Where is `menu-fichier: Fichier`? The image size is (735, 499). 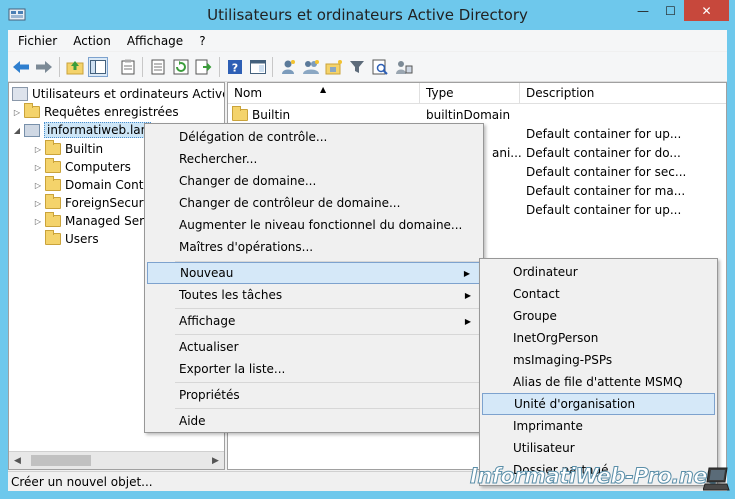
menu-fichier: Fichier is located at coordinates (37, 41).